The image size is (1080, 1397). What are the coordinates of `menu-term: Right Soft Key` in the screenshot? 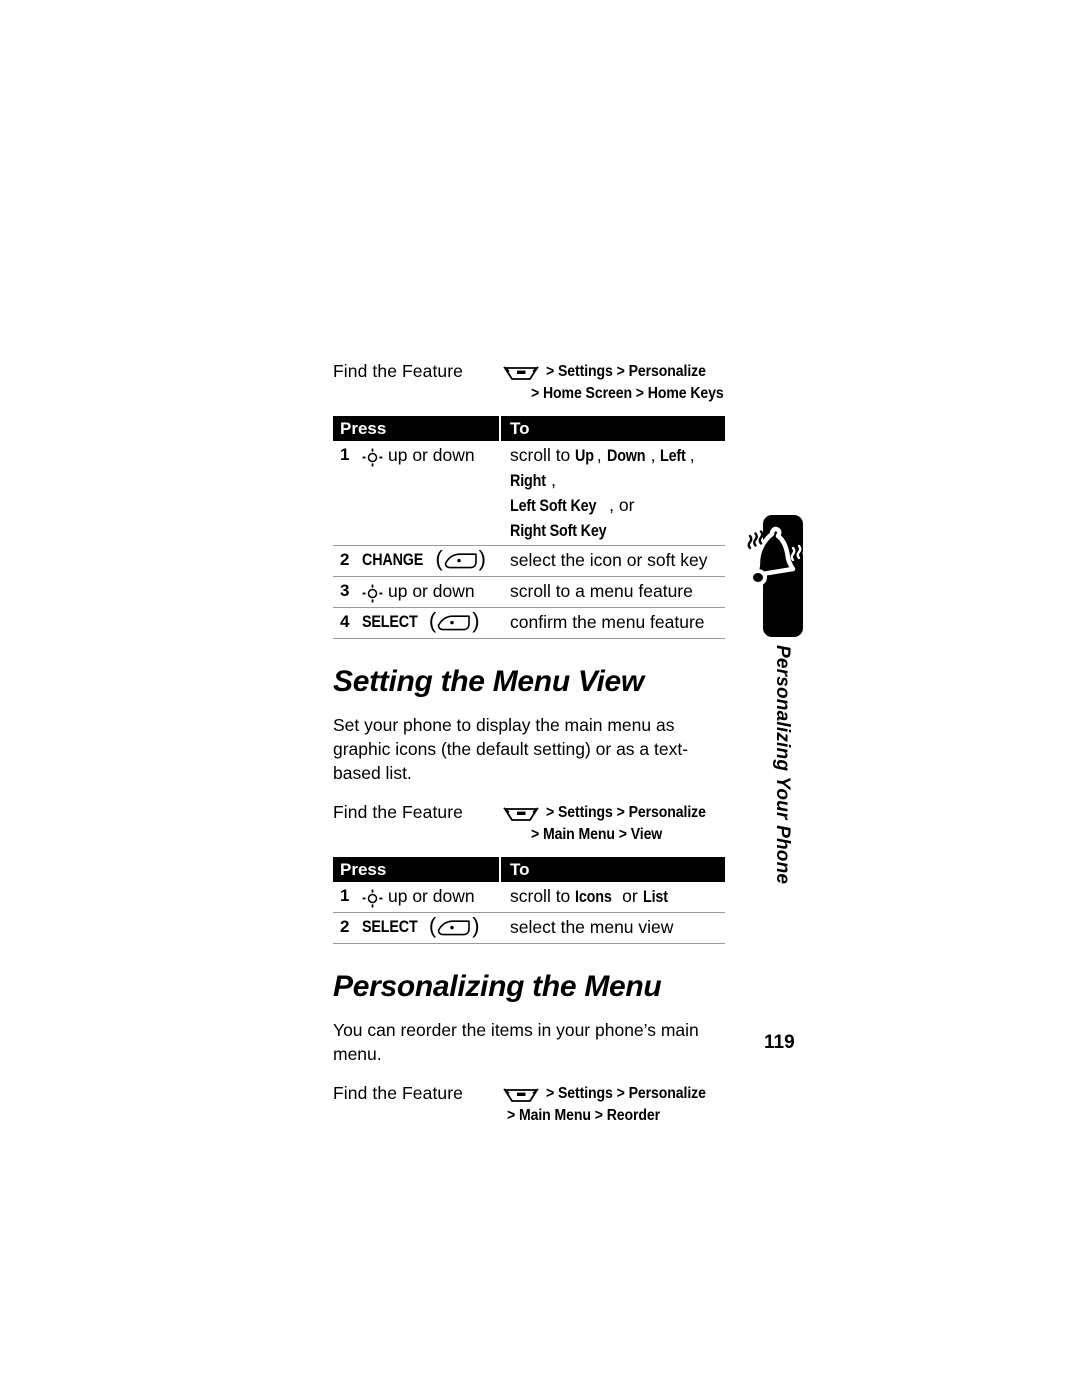 It's located at (558, 531).